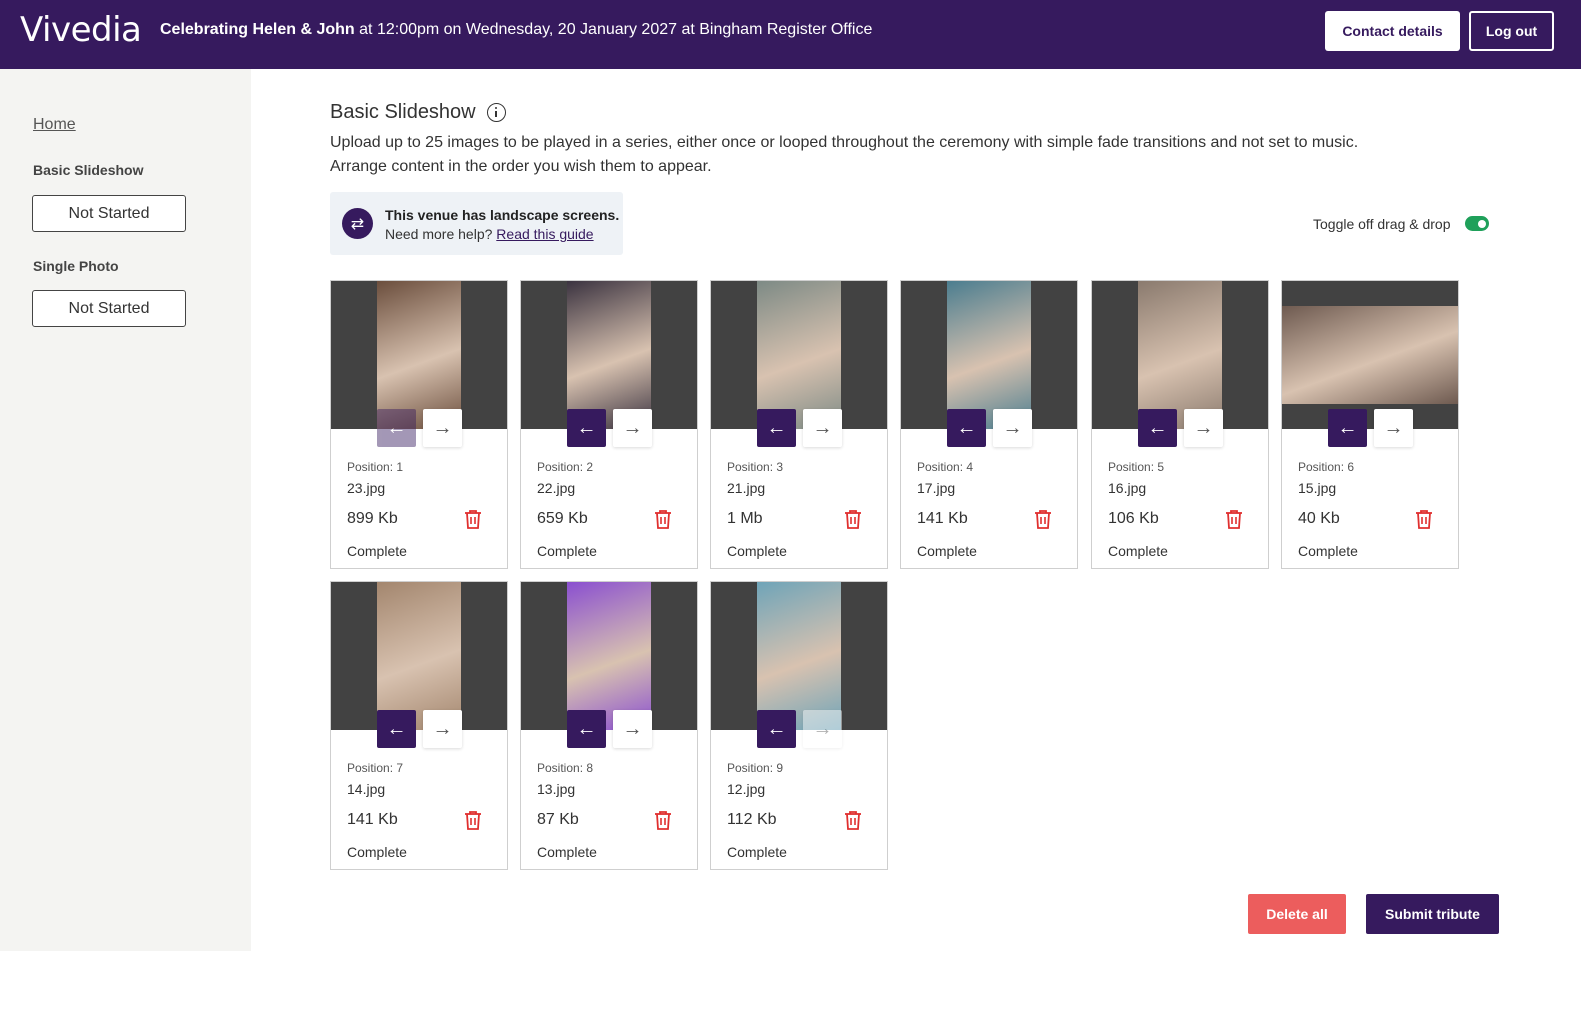  Describe the element at coordinates (366, 789) in the screenshot. I see `image-filename: 14.jpg` at that location.